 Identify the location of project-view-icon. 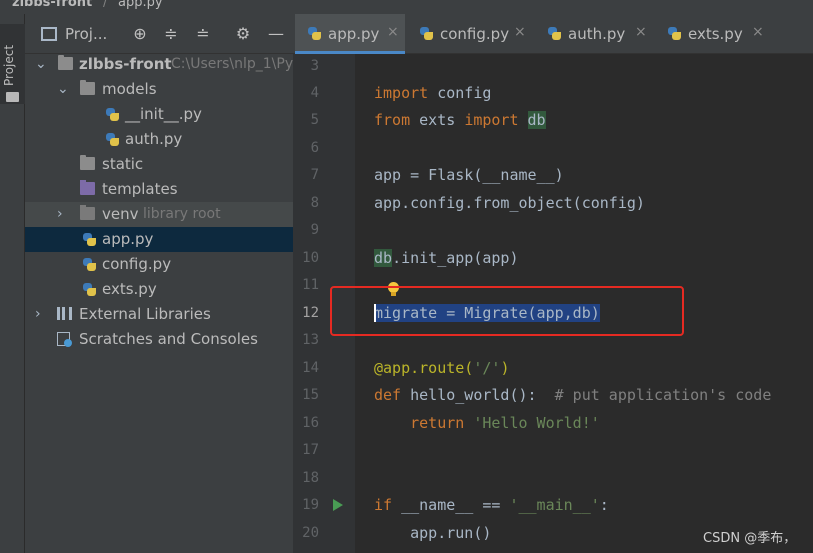
(49, 34).